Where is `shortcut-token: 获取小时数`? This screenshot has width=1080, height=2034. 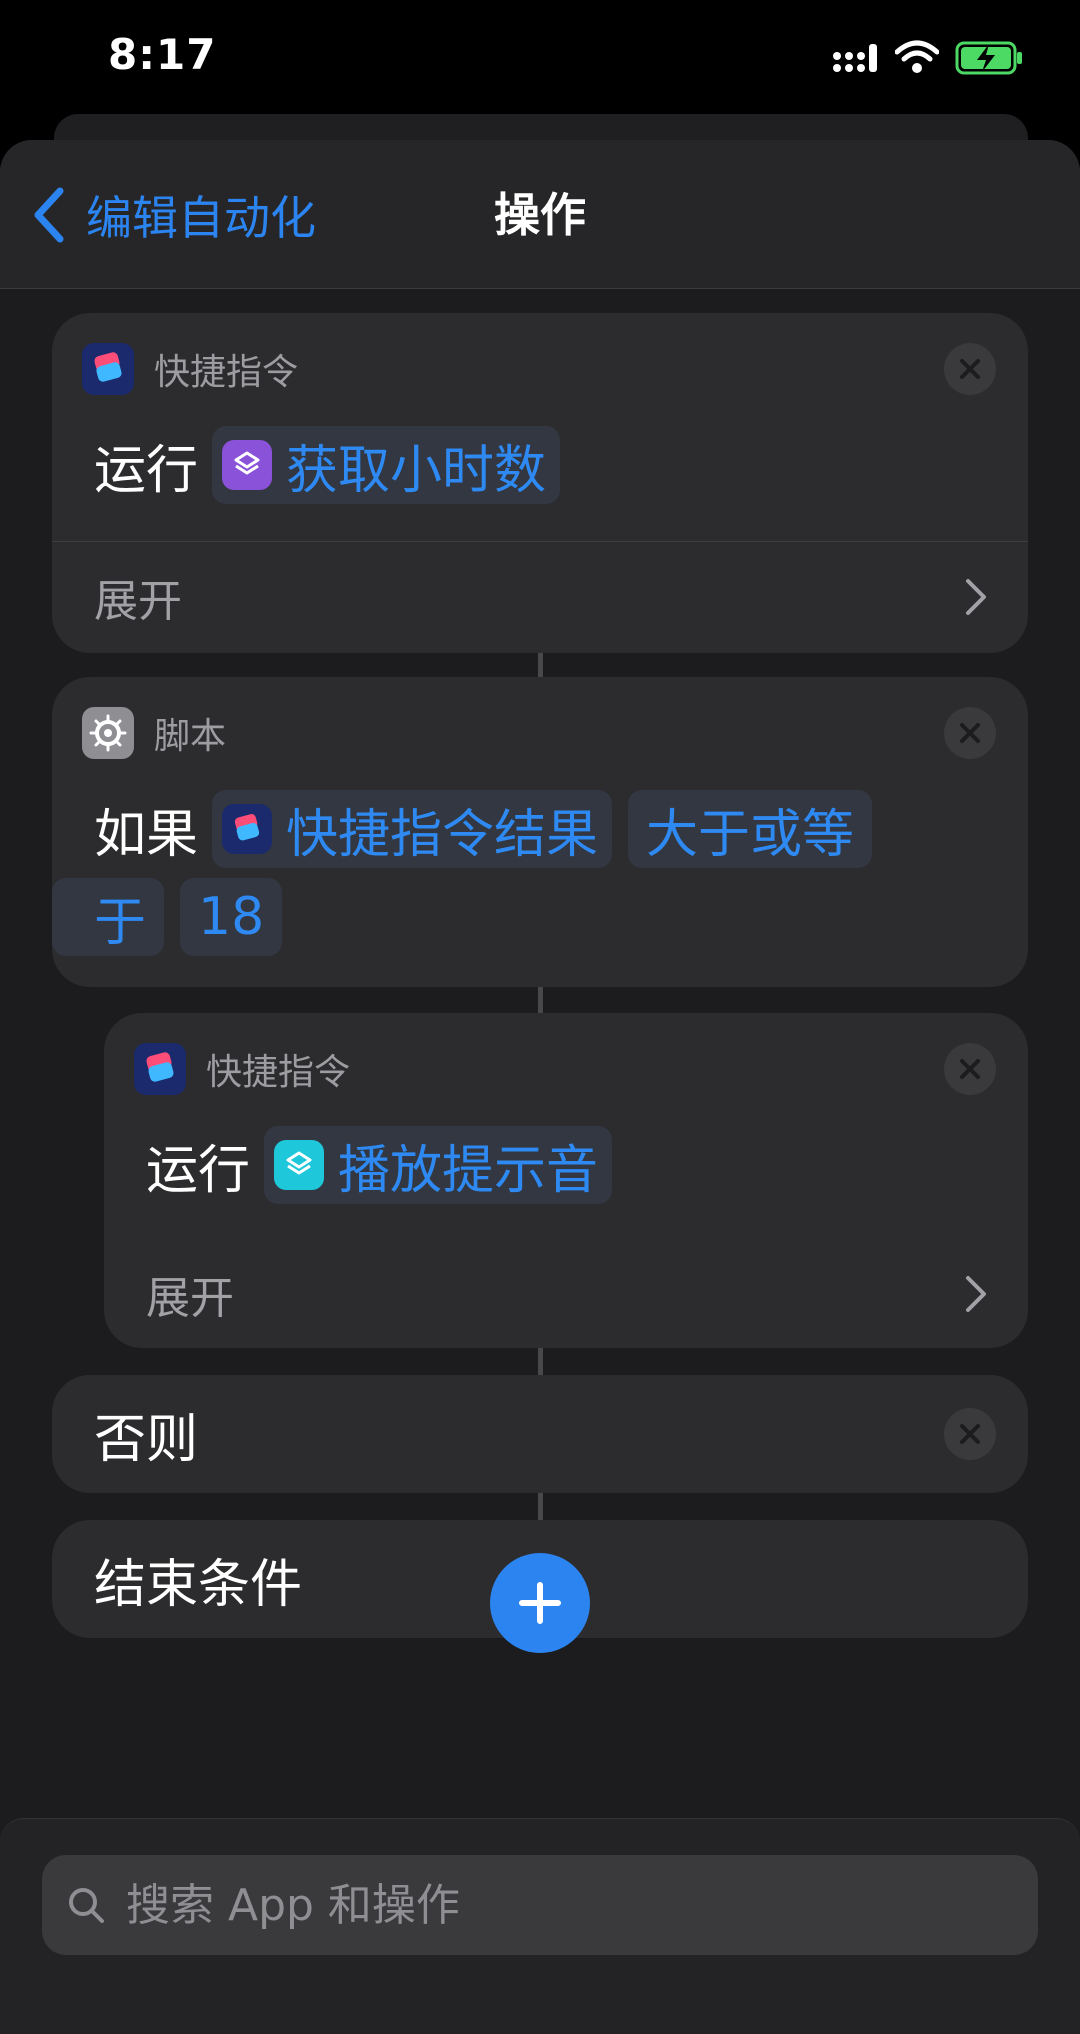 shortcut-token: 获取小时数 is located at coordinates (386, 465).